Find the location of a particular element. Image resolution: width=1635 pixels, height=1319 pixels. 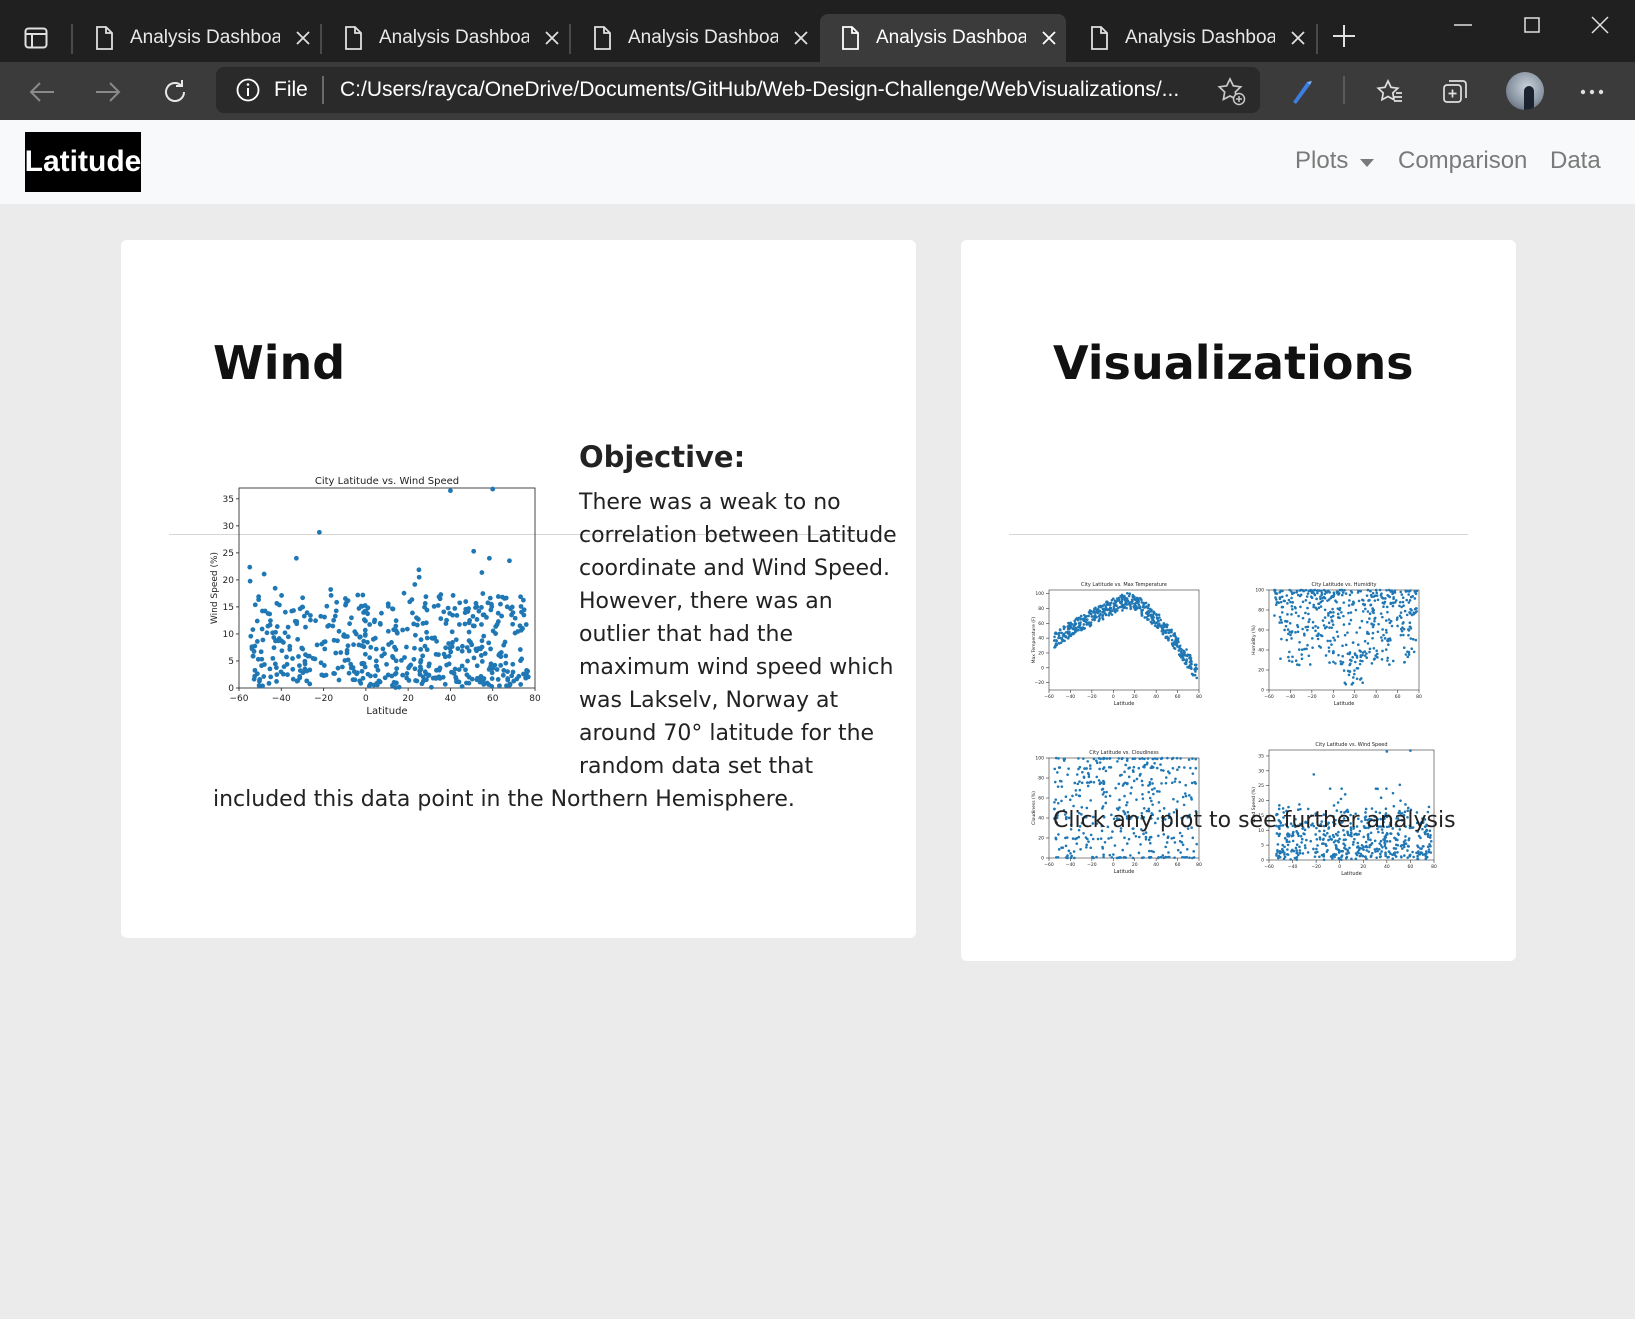

maximize-icon is located at coordinates (1532, 25).